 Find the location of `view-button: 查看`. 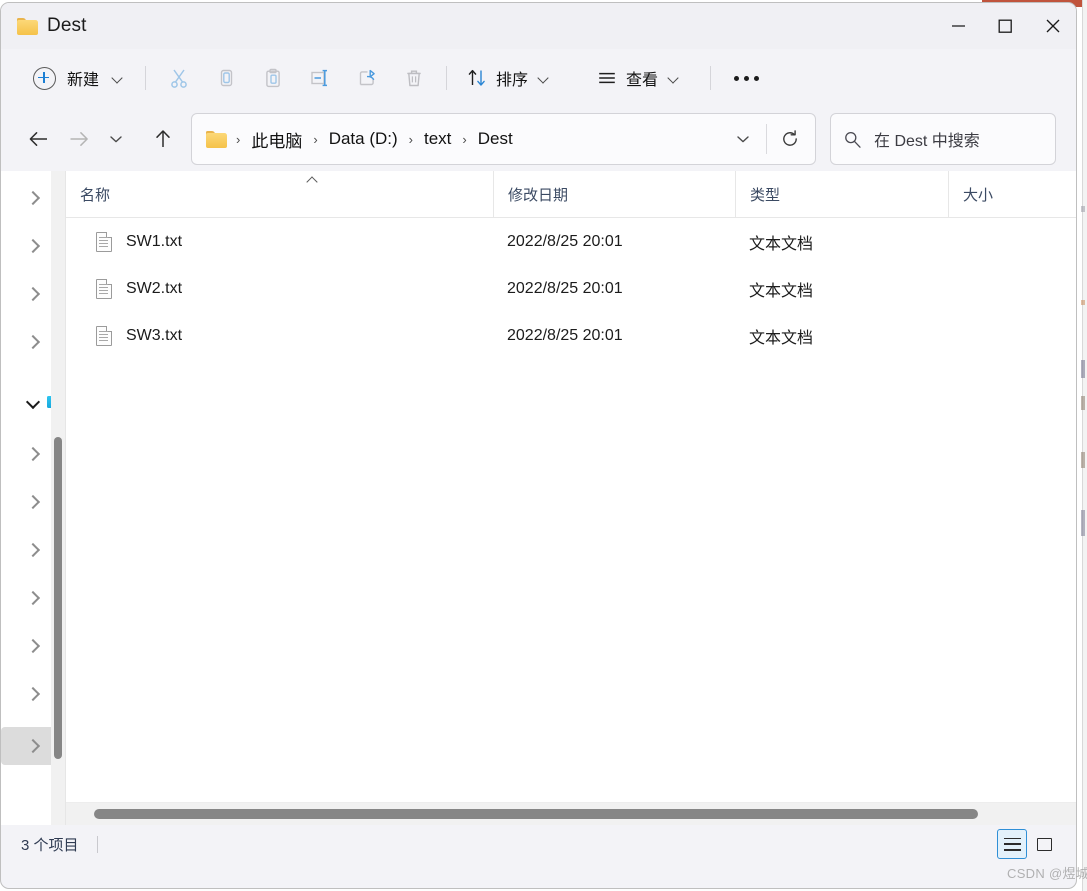

view-button: 查看 is located at coordinates (639, 78).